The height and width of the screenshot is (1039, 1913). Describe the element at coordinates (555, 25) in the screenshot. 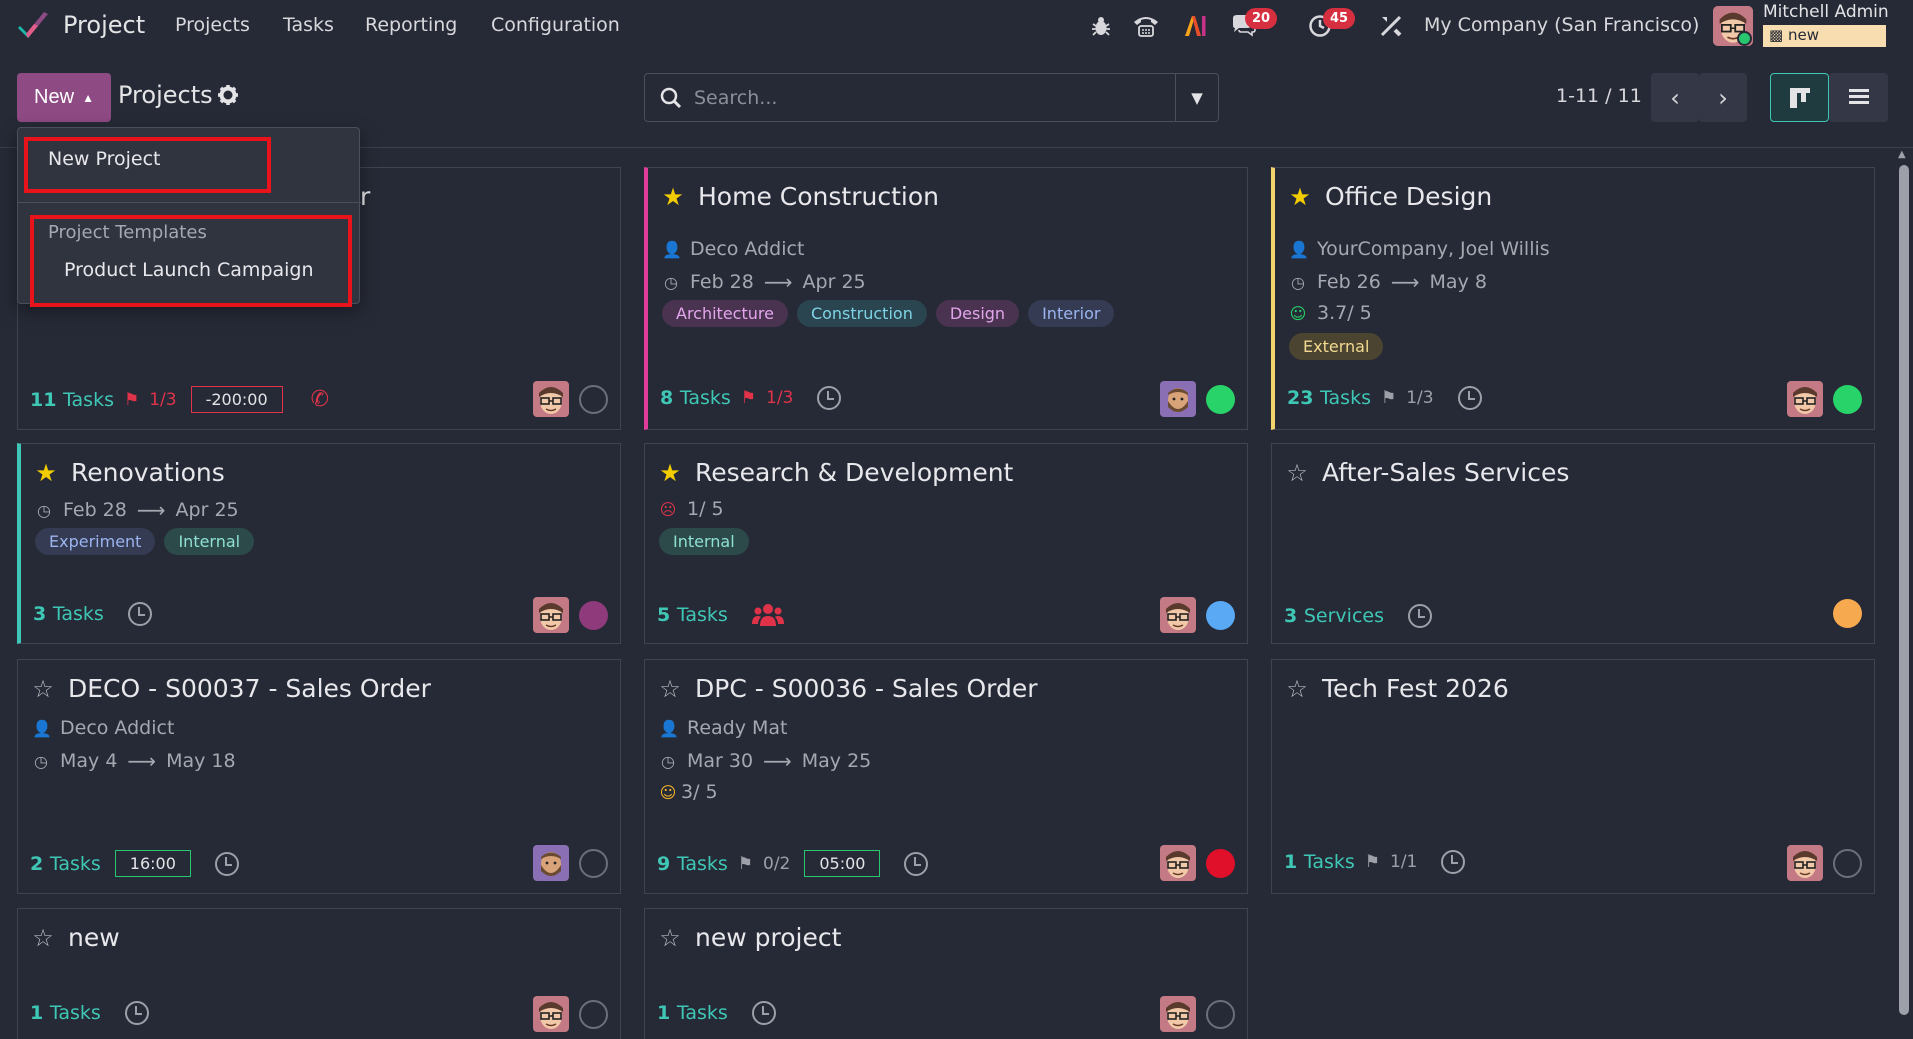

I see `menu-configuration: Configuration` at that location.